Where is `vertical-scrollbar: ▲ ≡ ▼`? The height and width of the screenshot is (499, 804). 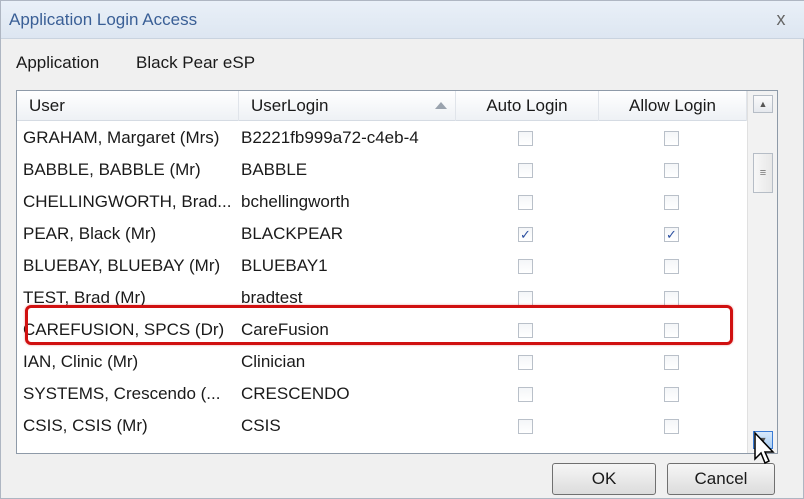
vertical-scrollbar: ▲ ≡ ▼ is located at coordinates (762, 272).